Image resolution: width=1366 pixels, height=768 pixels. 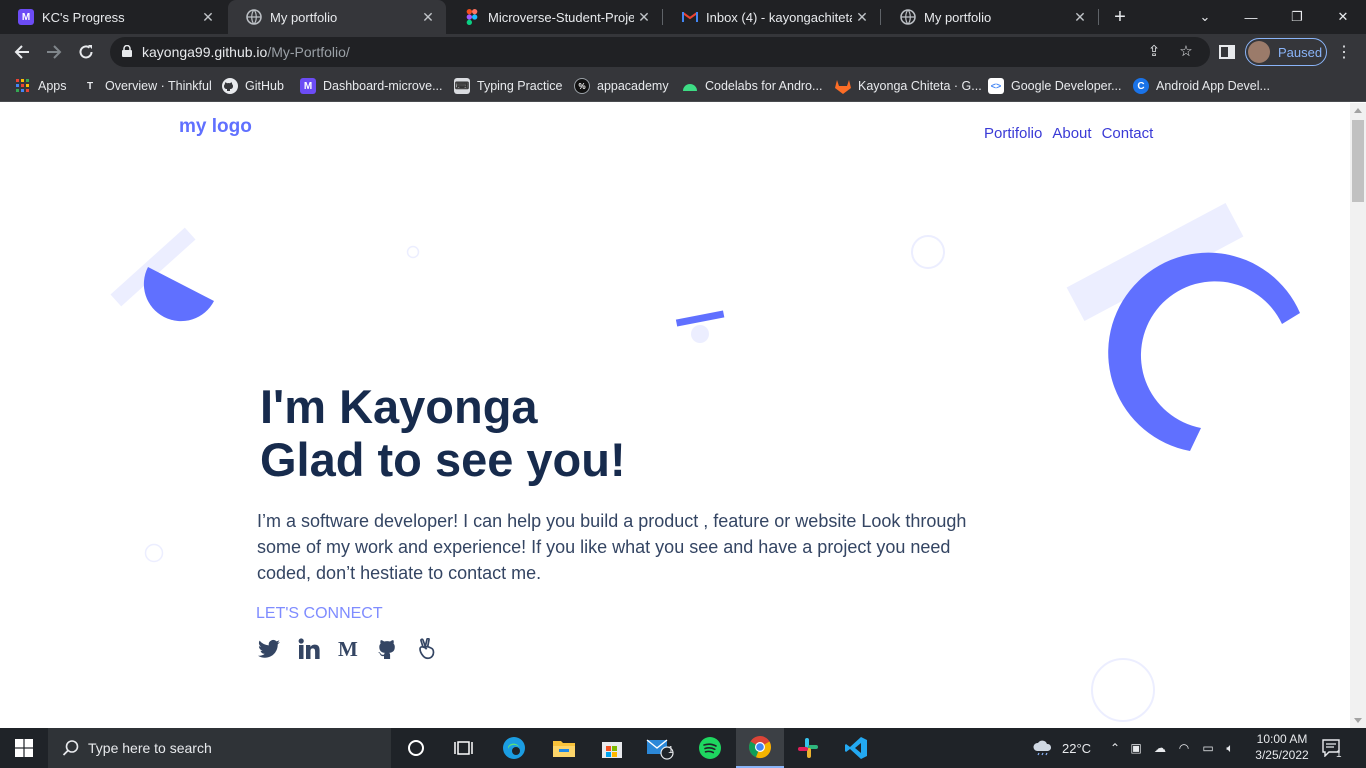 I want to click on tab-my-portfolio-active: My portfolio ✕, so click(x=337, y=17).